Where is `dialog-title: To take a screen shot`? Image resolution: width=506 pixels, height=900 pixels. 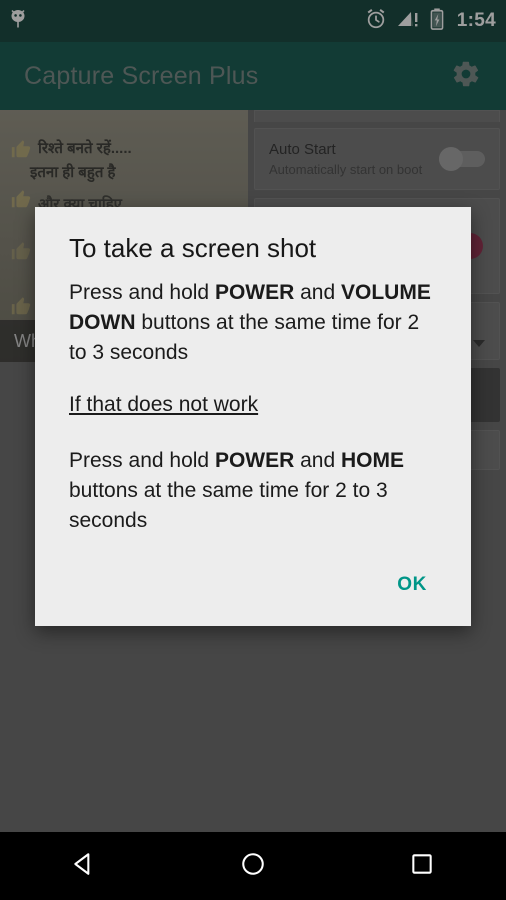
dialog-title: To take a screen shot is located at coordinates (193, 248).